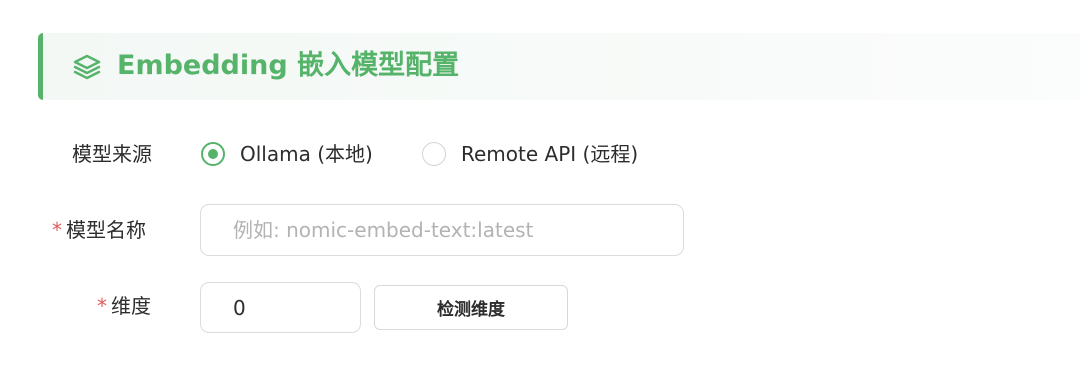 The height and width of the screenshot is (376, 1080). I want to click on radio-remote-label: Remote API (远程), so click(550, 154).